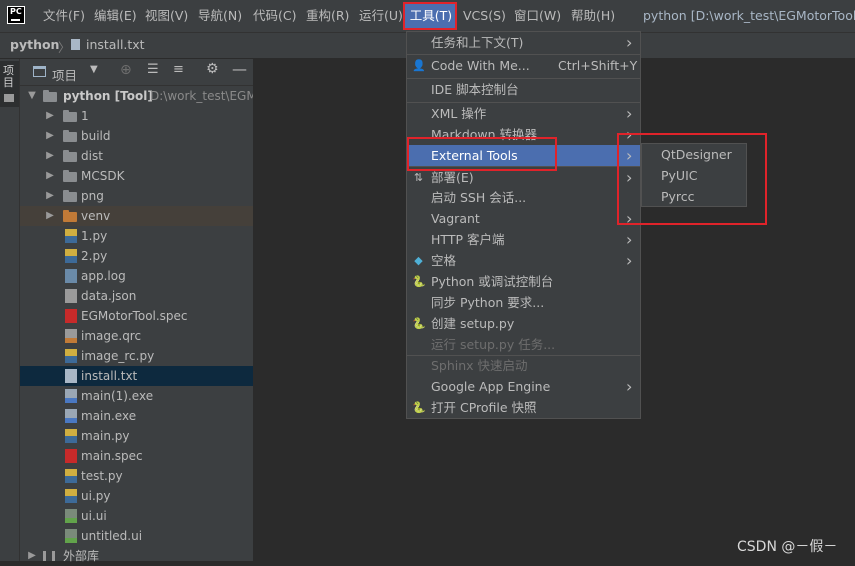 The height and width of the screenshot is (566, 855). What do you see at coordinates (81, 556) in the screenshot?
I see `external-libraries-label: 外部库` at bounding box center [81, 556].